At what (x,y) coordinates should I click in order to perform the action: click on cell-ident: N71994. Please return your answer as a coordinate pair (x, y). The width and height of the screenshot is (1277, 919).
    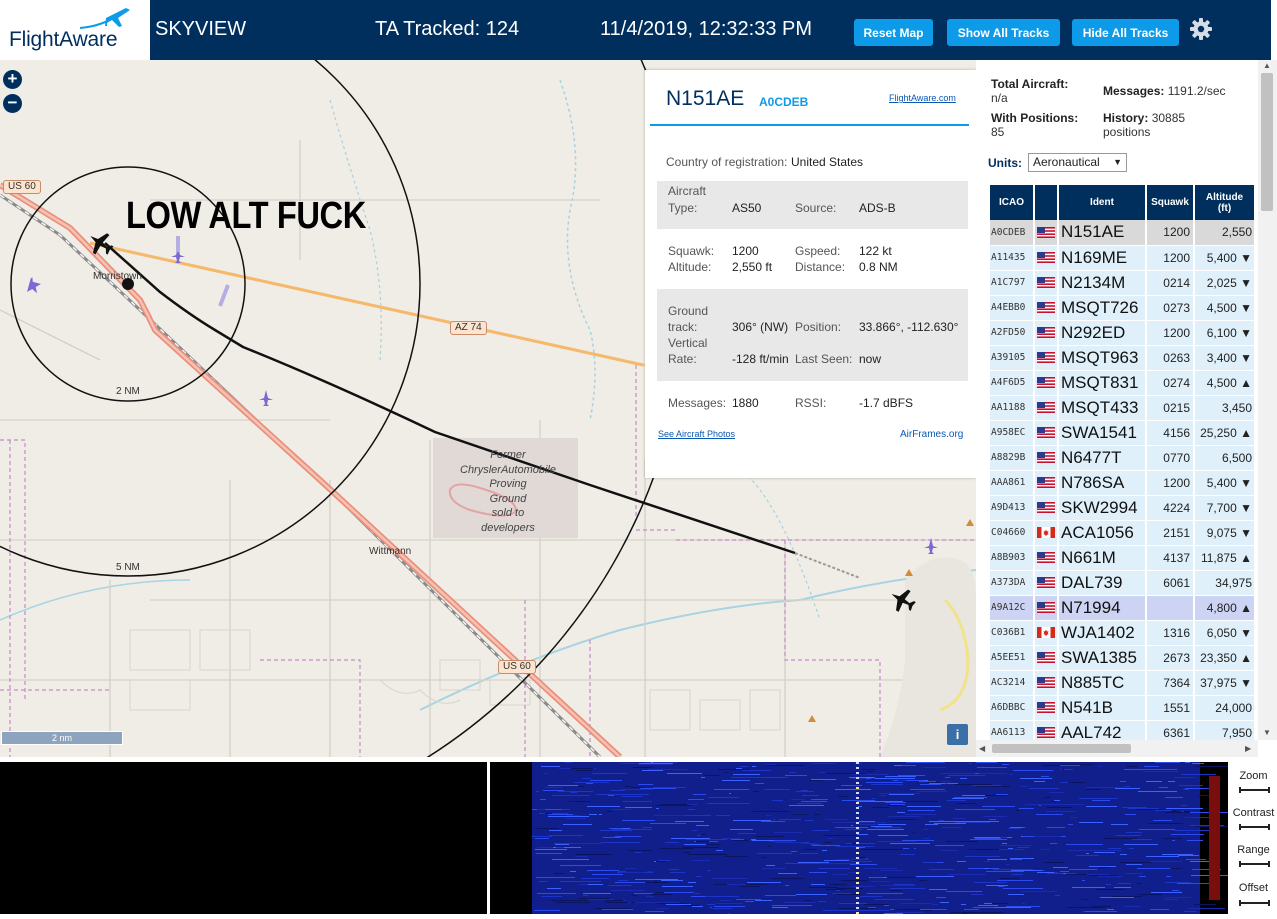
    Looking at the image, I should click on (1102, 608).